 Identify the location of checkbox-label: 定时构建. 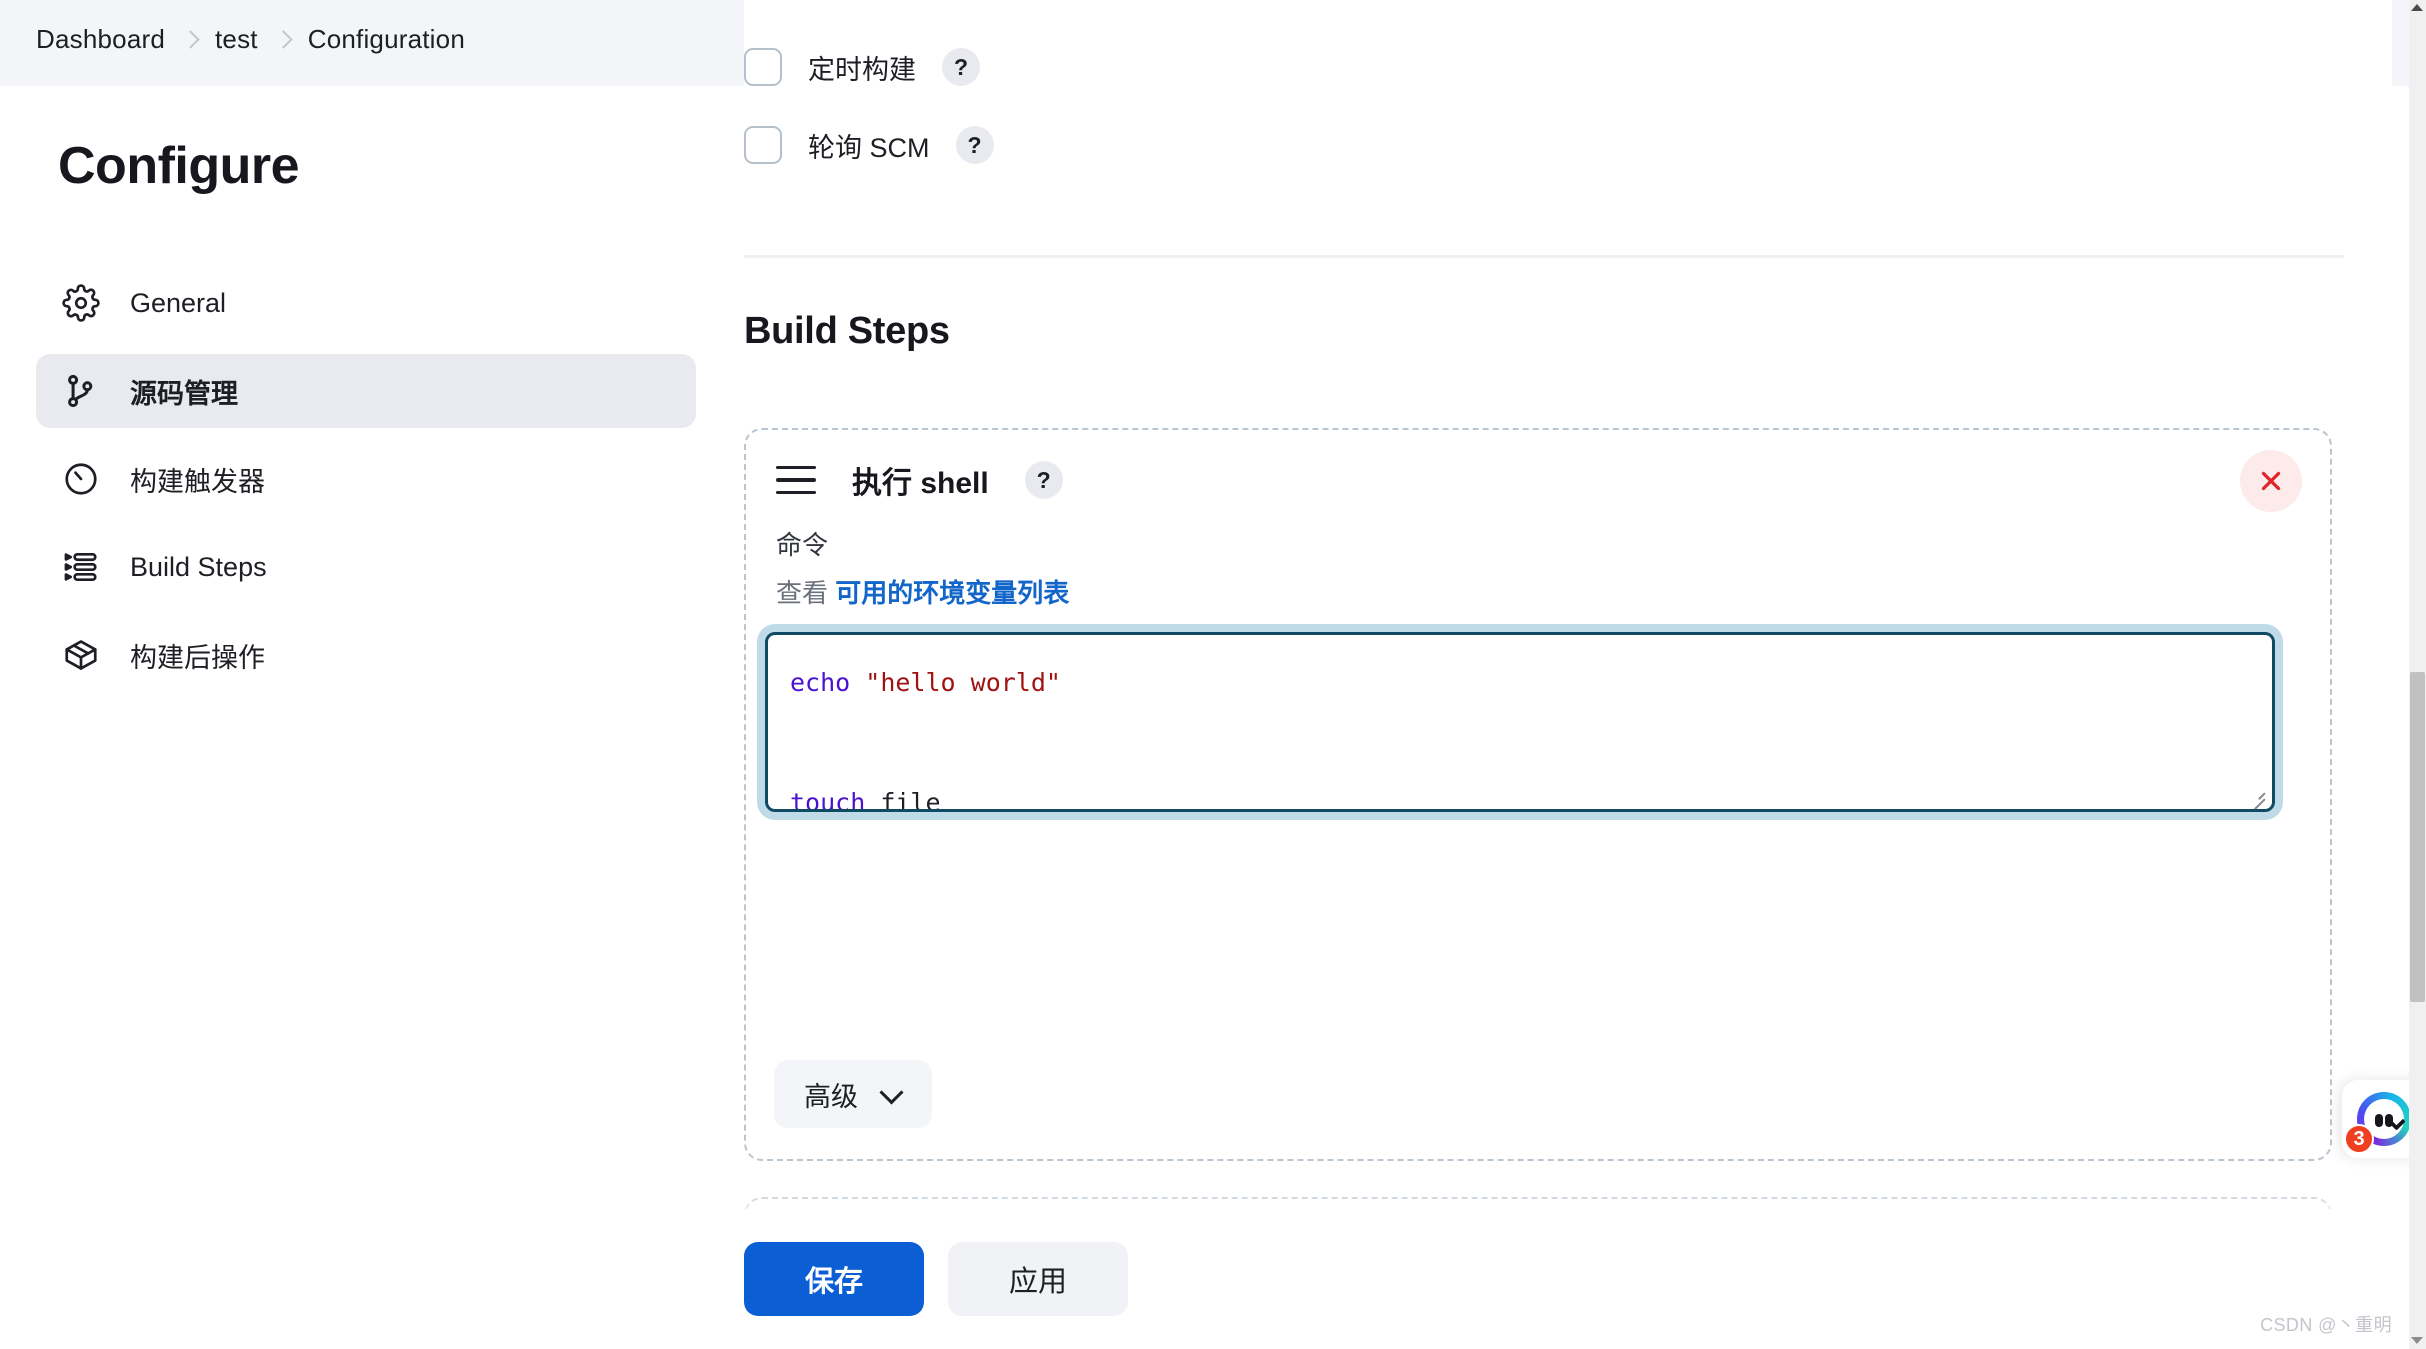
(862, 69).